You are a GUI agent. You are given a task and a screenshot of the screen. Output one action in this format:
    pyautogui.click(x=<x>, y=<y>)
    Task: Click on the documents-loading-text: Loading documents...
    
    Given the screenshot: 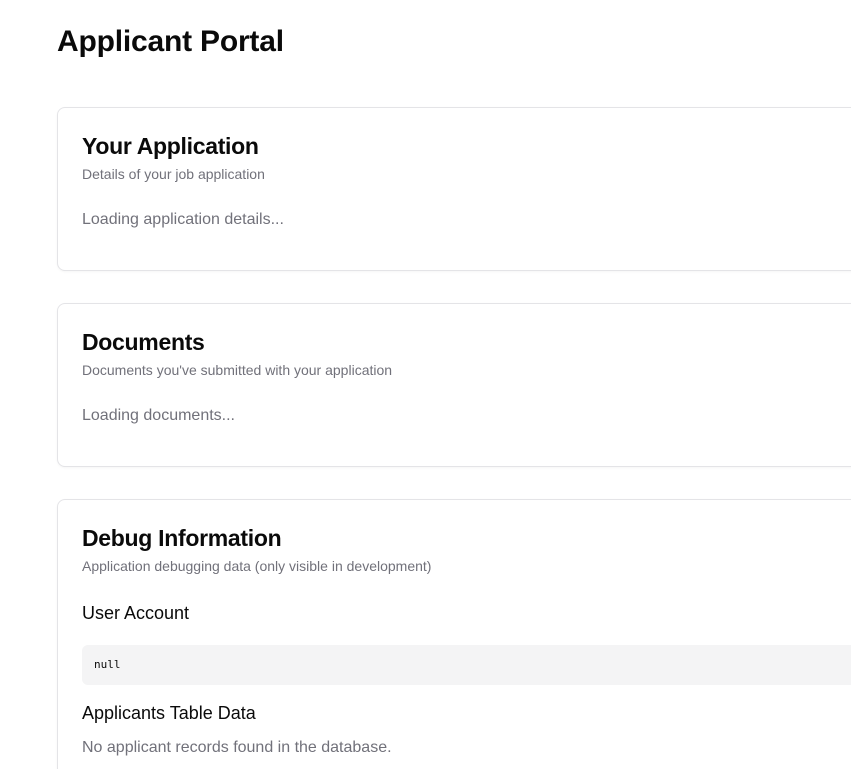 What is the action you would take?
    pyautogui.click(x=158, y=415)
    